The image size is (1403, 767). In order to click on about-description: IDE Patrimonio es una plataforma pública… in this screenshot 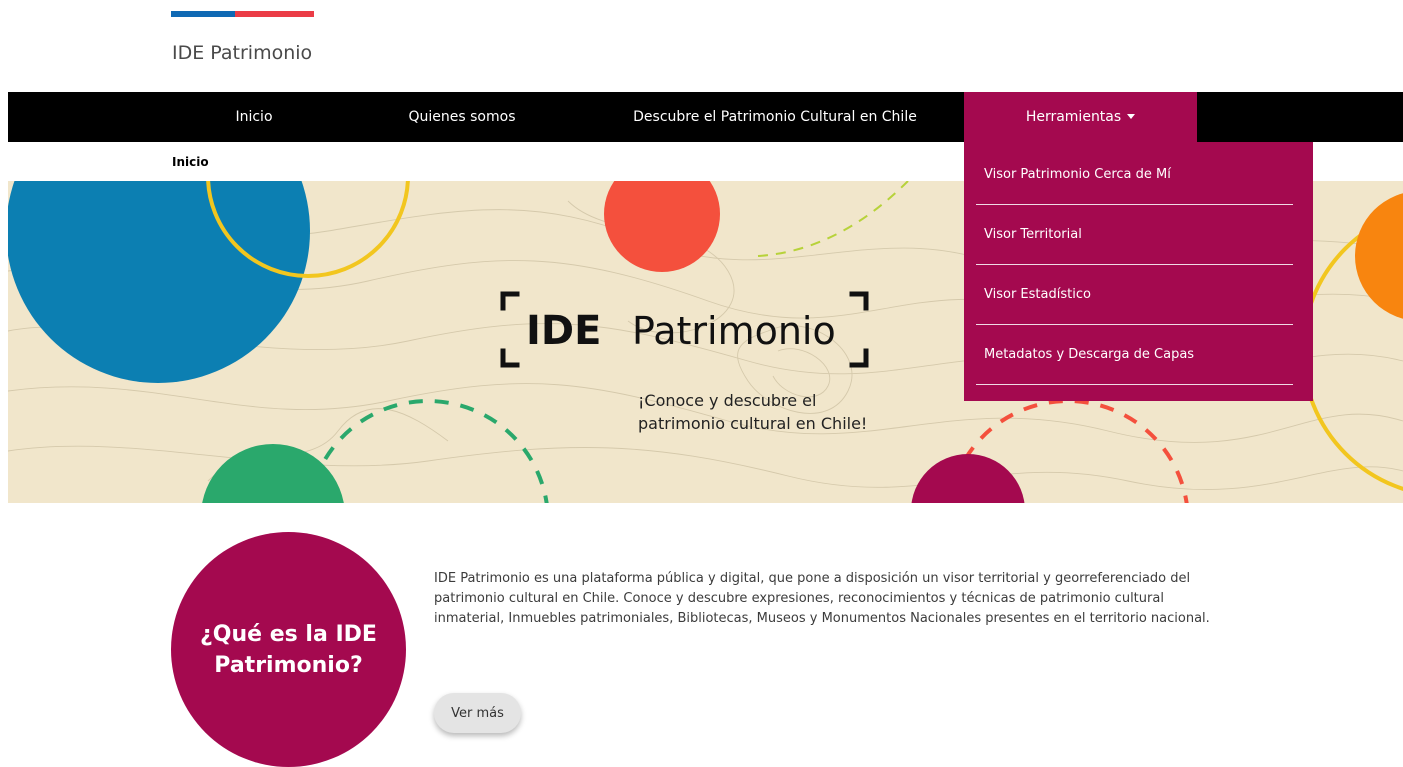, I will do `click(822, 598)`.